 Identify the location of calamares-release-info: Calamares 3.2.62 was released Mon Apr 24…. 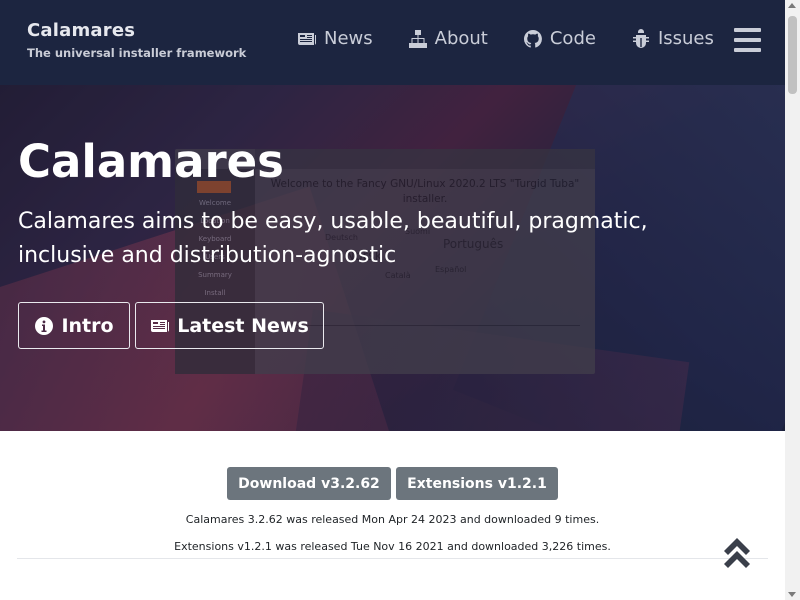
(392, 519).